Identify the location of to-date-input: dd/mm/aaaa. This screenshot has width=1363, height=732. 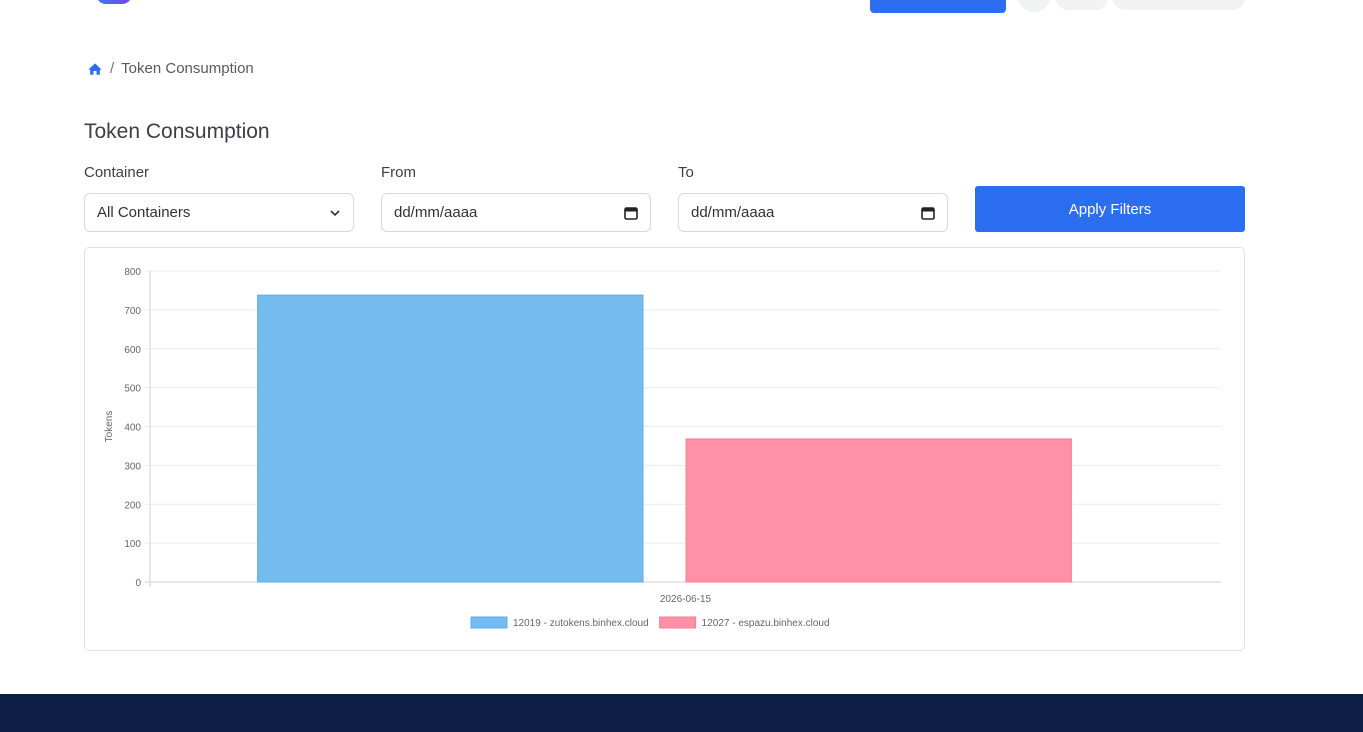
(813, 212).